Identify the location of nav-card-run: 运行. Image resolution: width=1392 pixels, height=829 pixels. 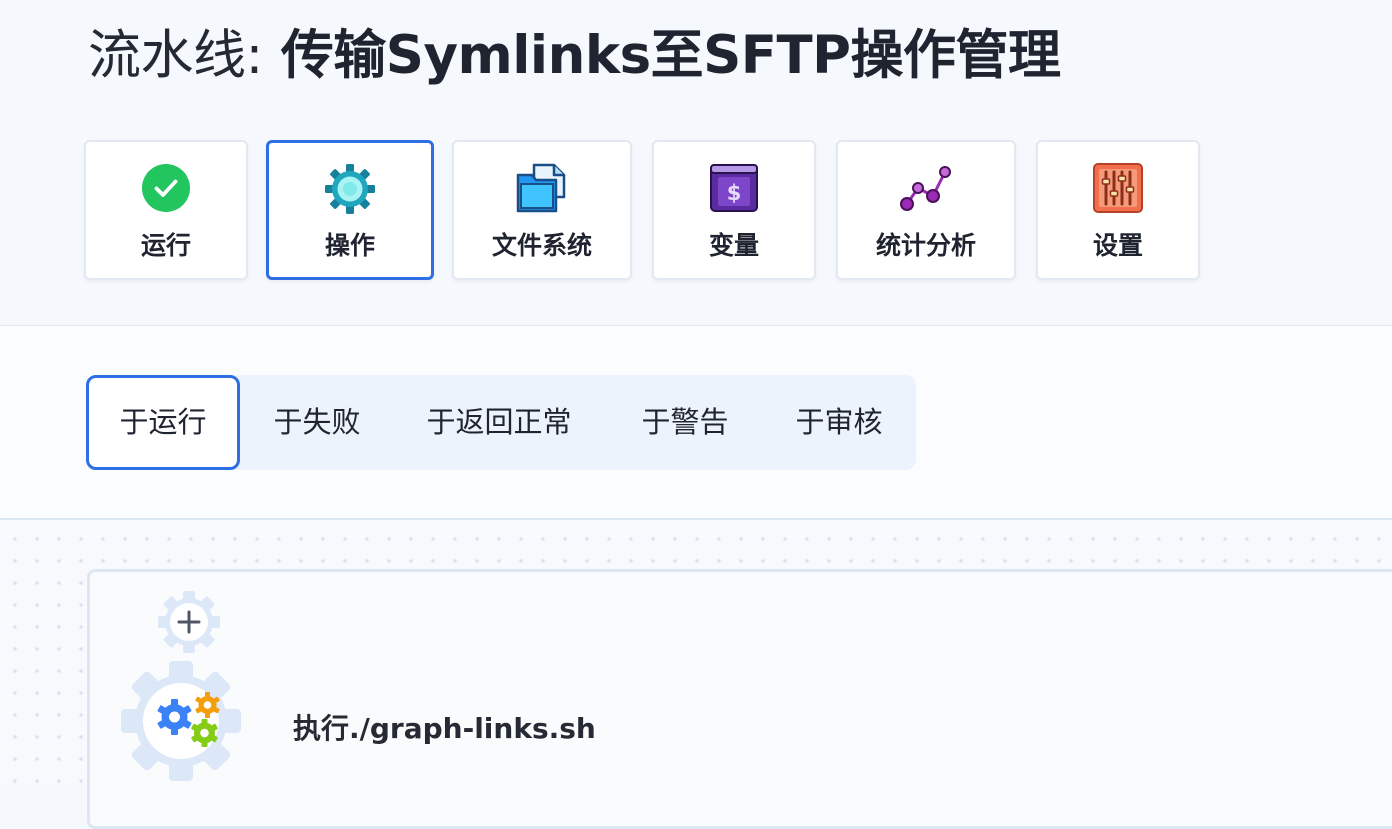
(166, 210).